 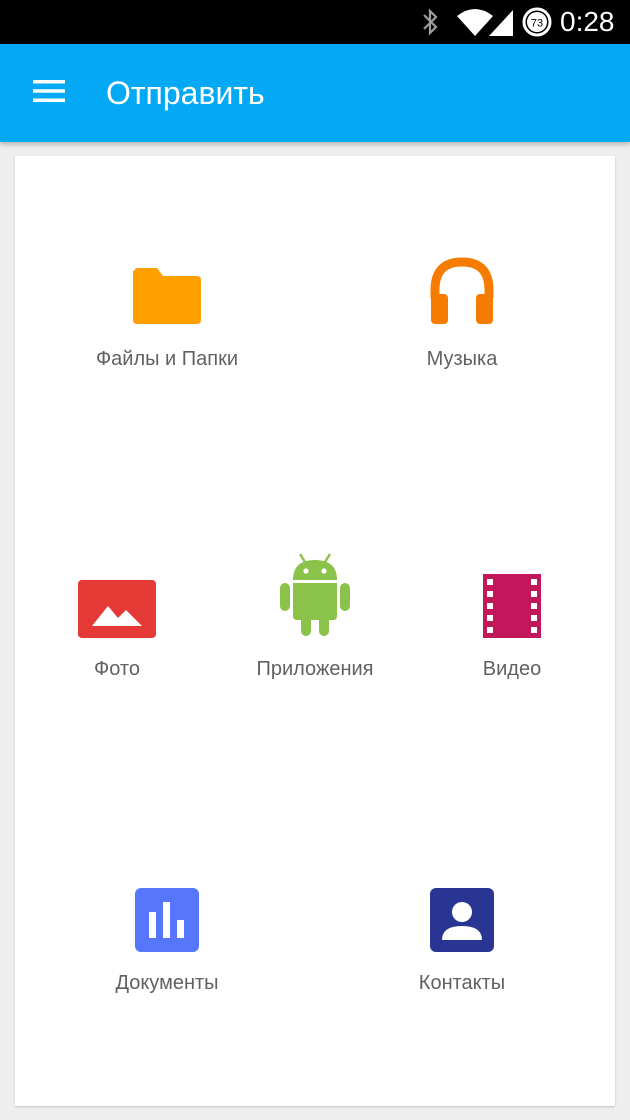 I want to click on category-video: Видео, so click(x=512, y=623).